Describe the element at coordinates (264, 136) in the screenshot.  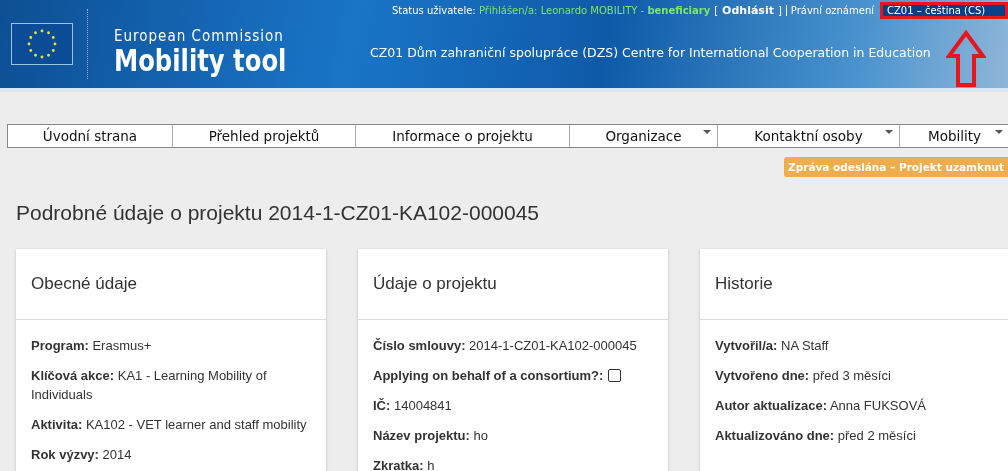
I see `nav-tab: Přehled projektů` at that location.